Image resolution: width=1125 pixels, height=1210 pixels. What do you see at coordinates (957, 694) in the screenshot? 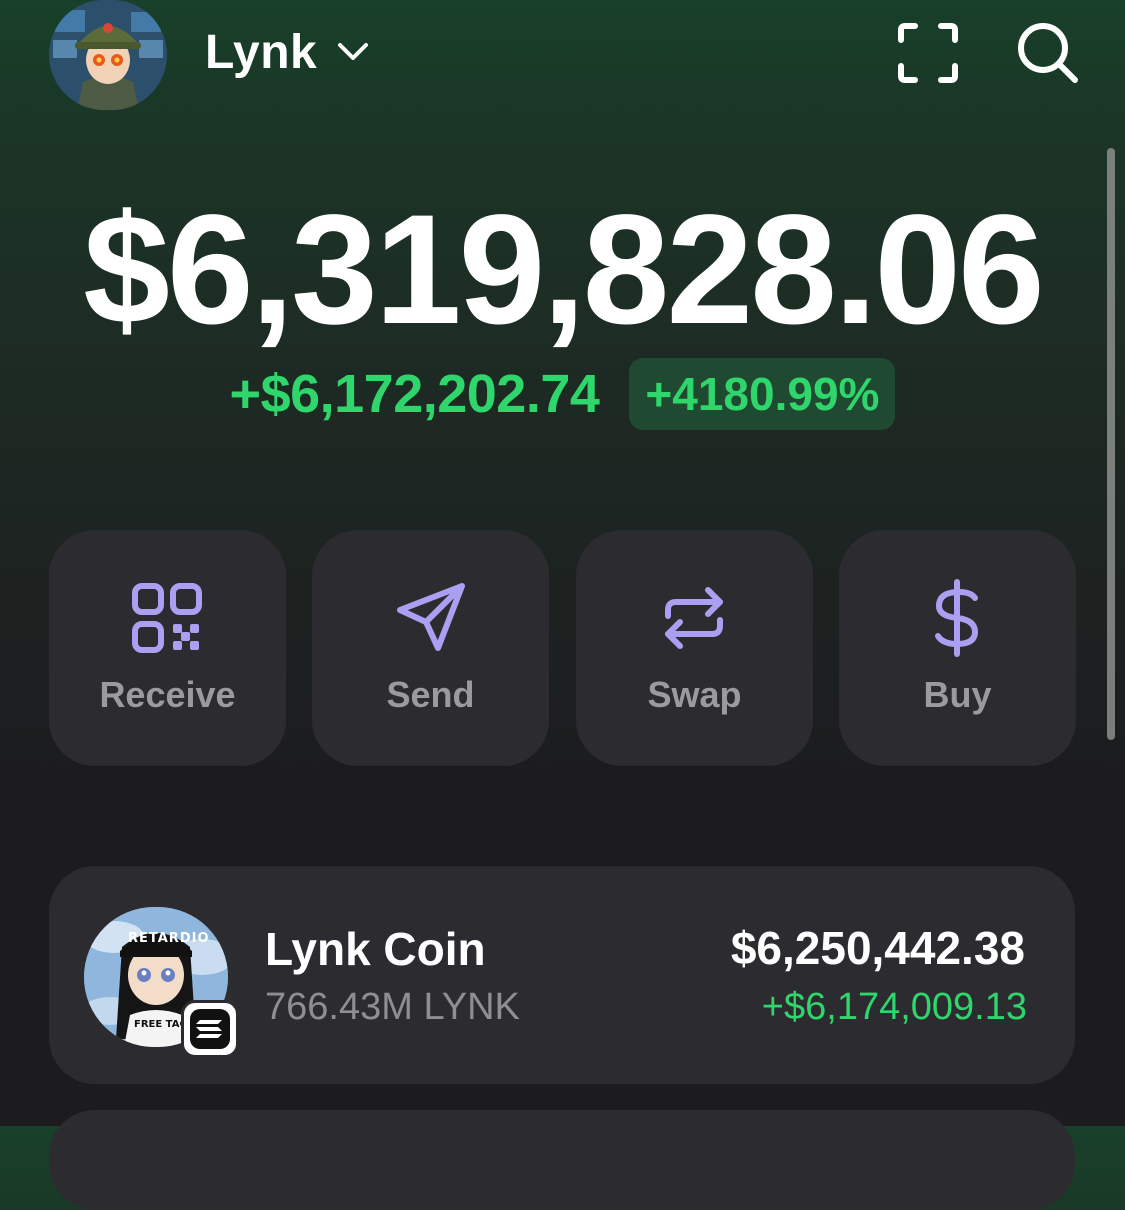
I see `buy-label: Buy` at bounding box center [957, 694].